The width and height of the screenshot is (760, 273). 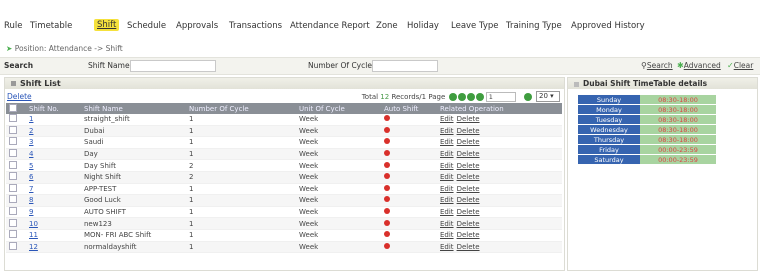 What do you see at coordinates (500, 97) in the screenshot?
I see `page-input: 1` at bounding box center [500, 97].